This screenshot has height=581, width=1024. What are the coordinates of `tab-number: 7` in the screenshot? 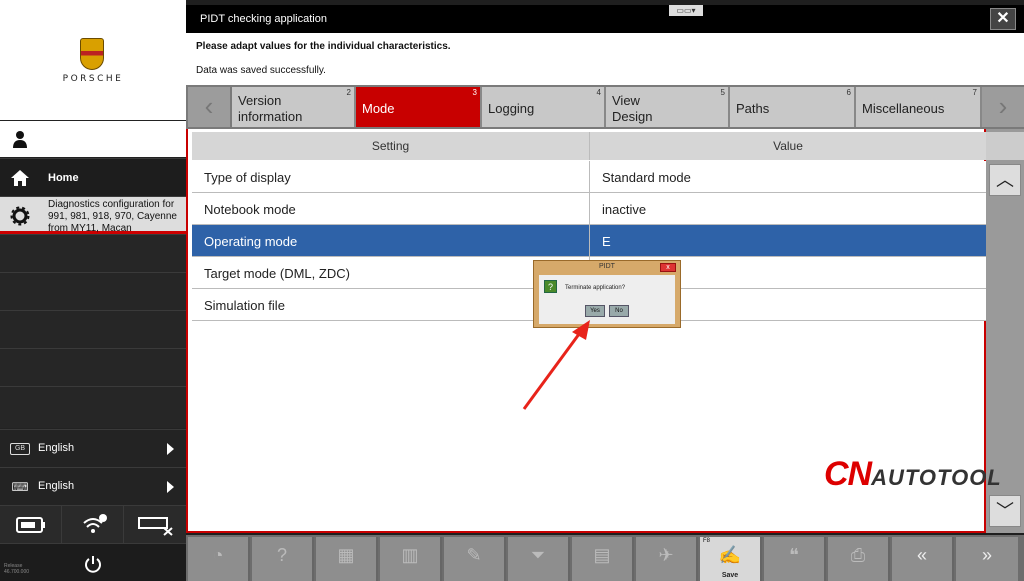 It's located at (974, 92).